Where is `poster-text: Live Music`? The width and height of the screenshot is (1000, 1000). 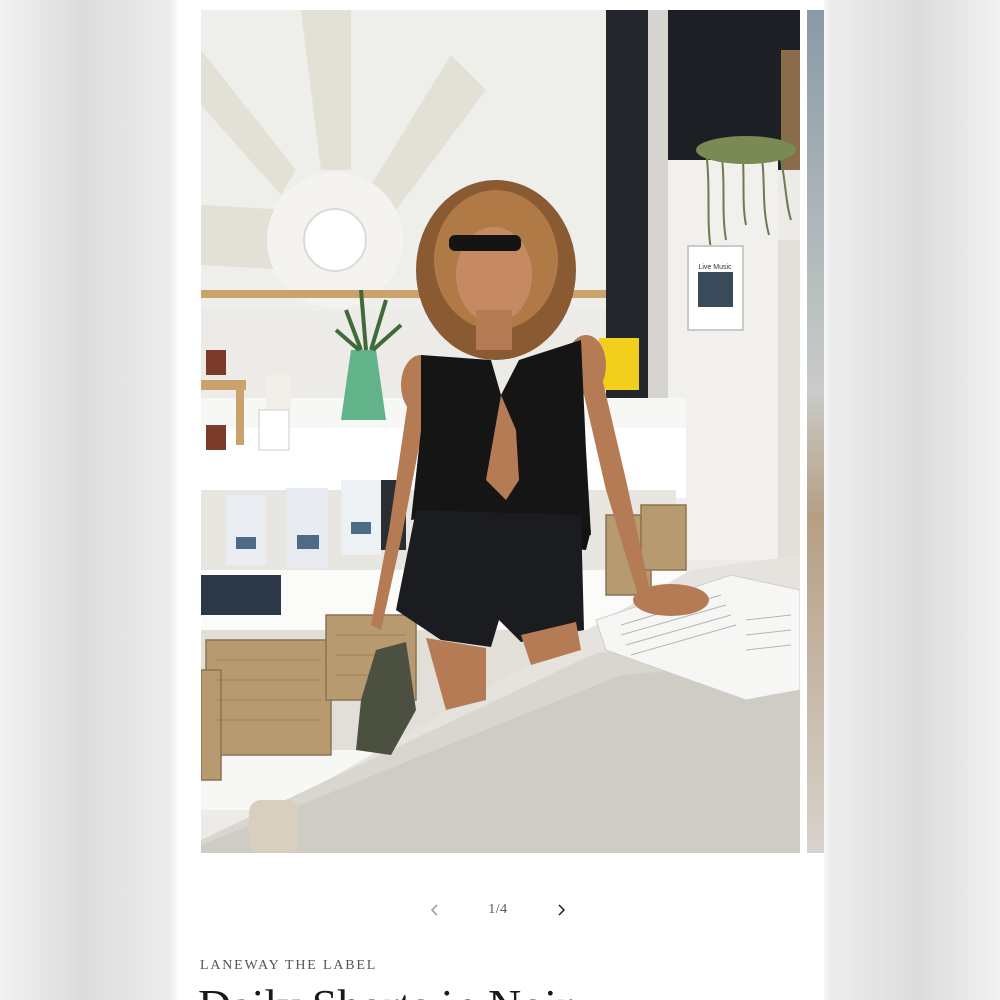 poster-text: Live Music is located at coordinates (715, 267).